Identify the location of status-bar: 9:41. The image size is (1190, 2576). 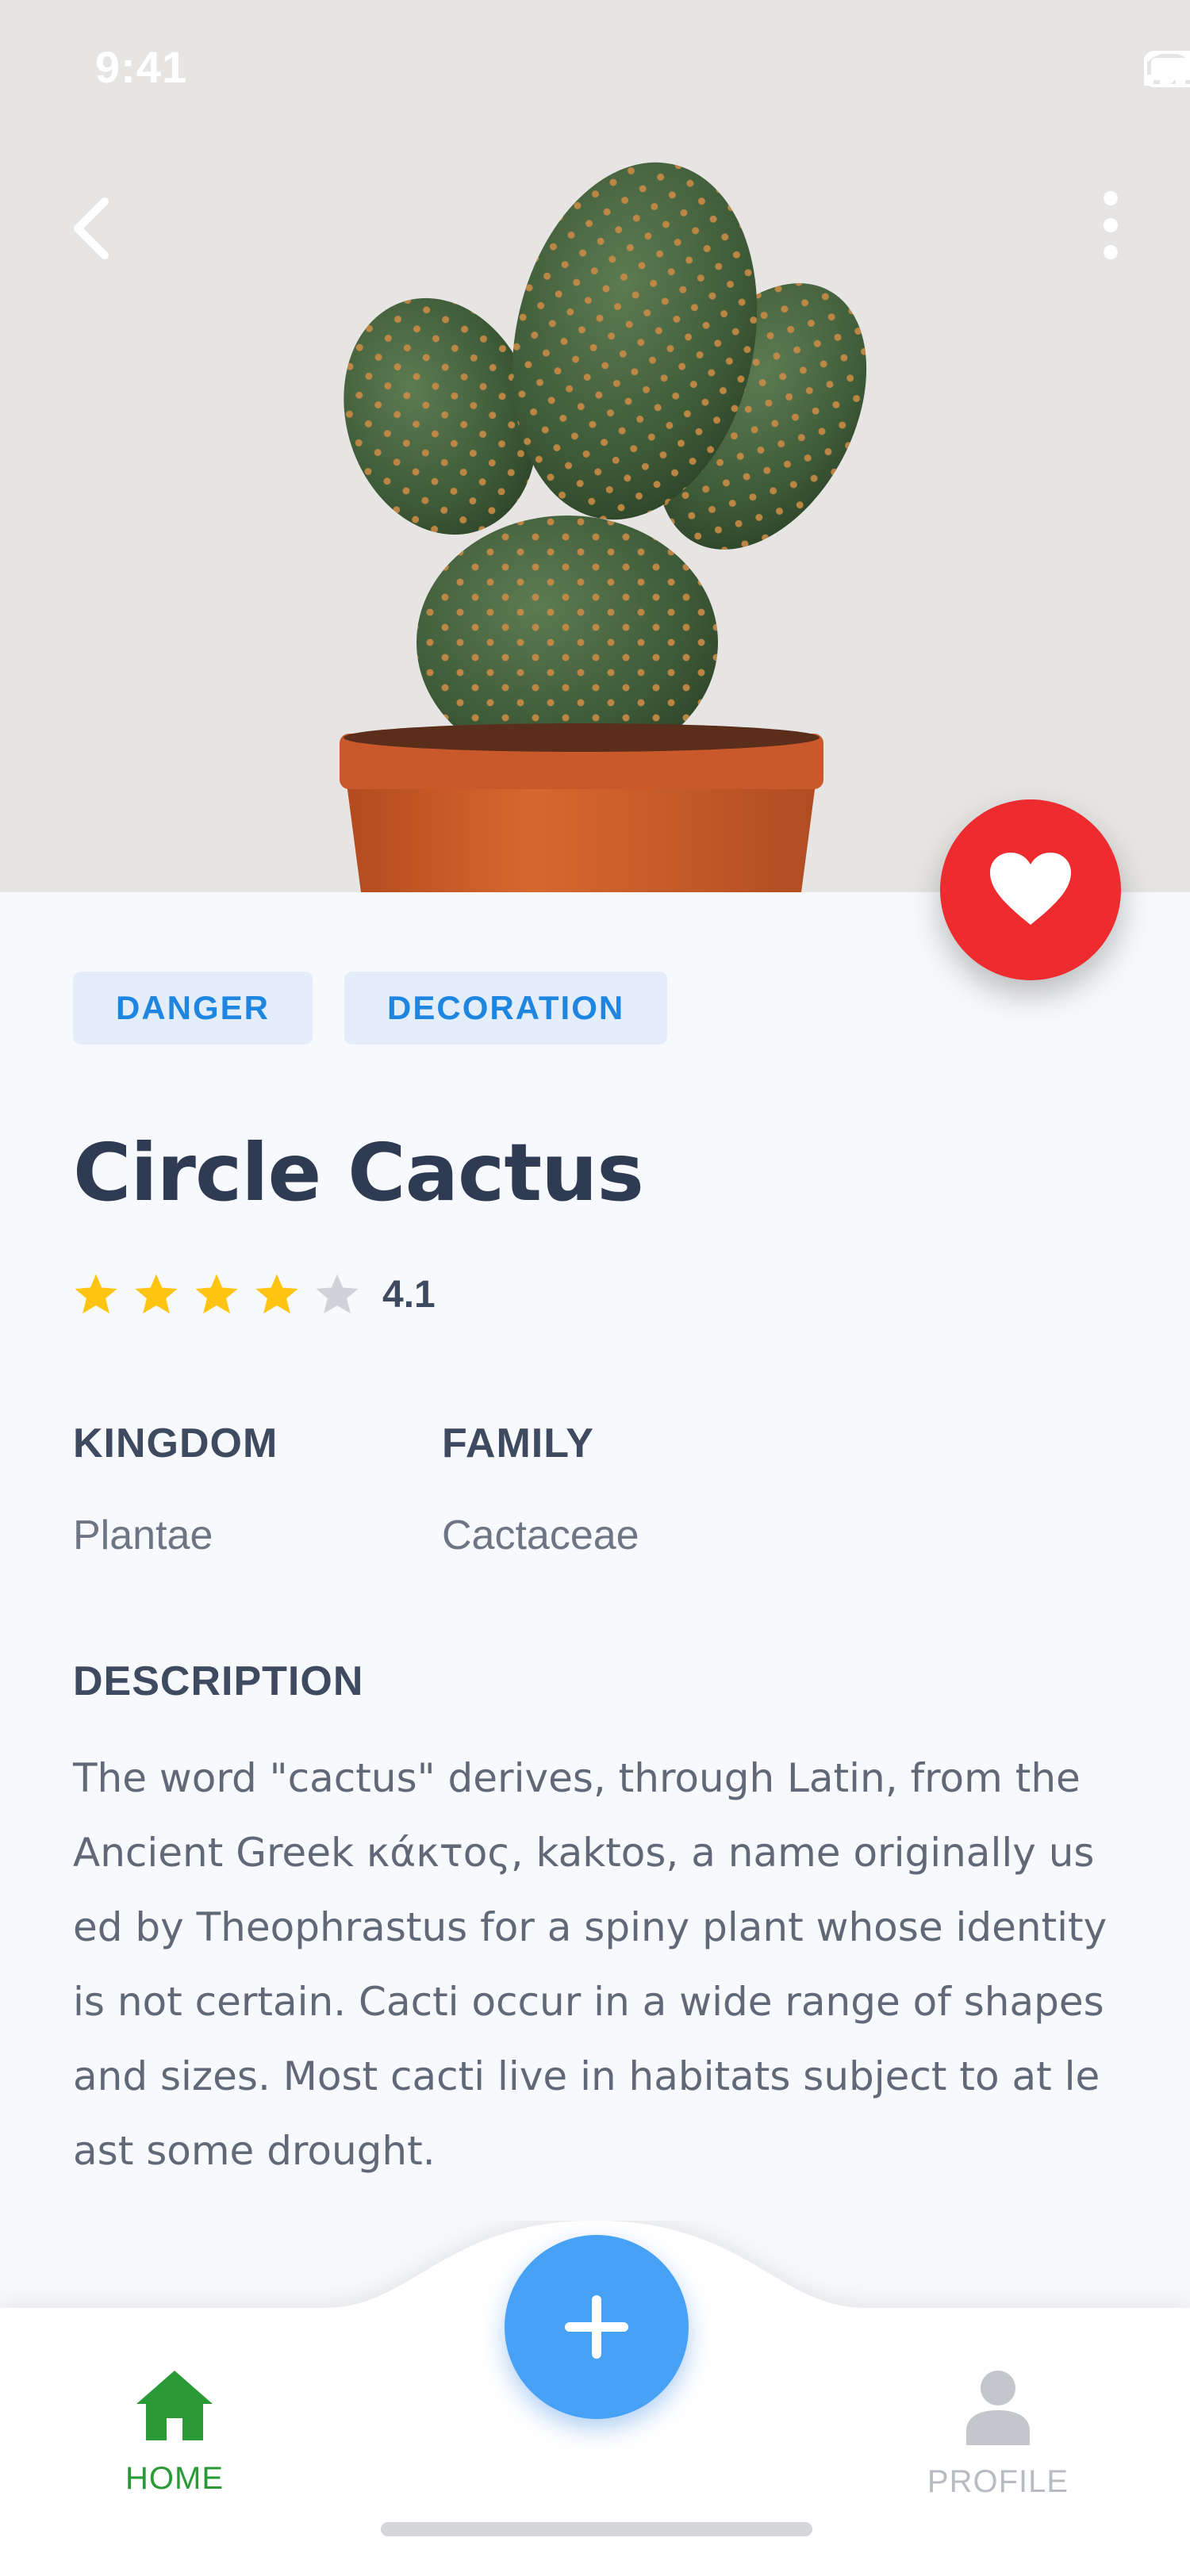
(595, 72).